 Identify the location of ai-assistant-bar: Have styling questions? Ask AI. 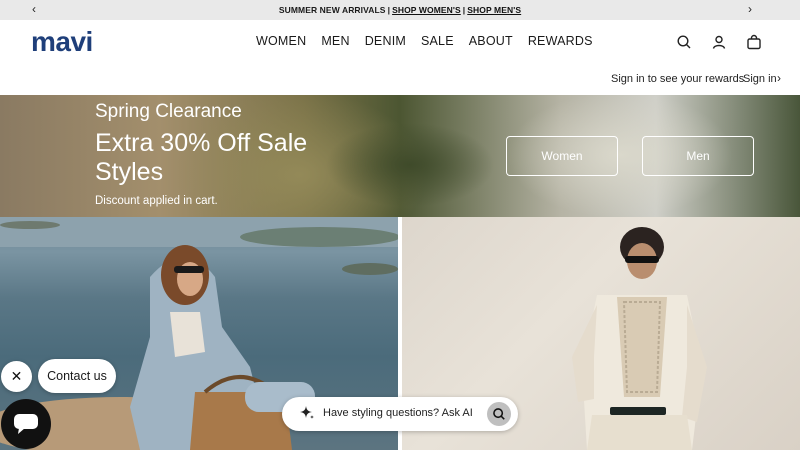
(400, 414).